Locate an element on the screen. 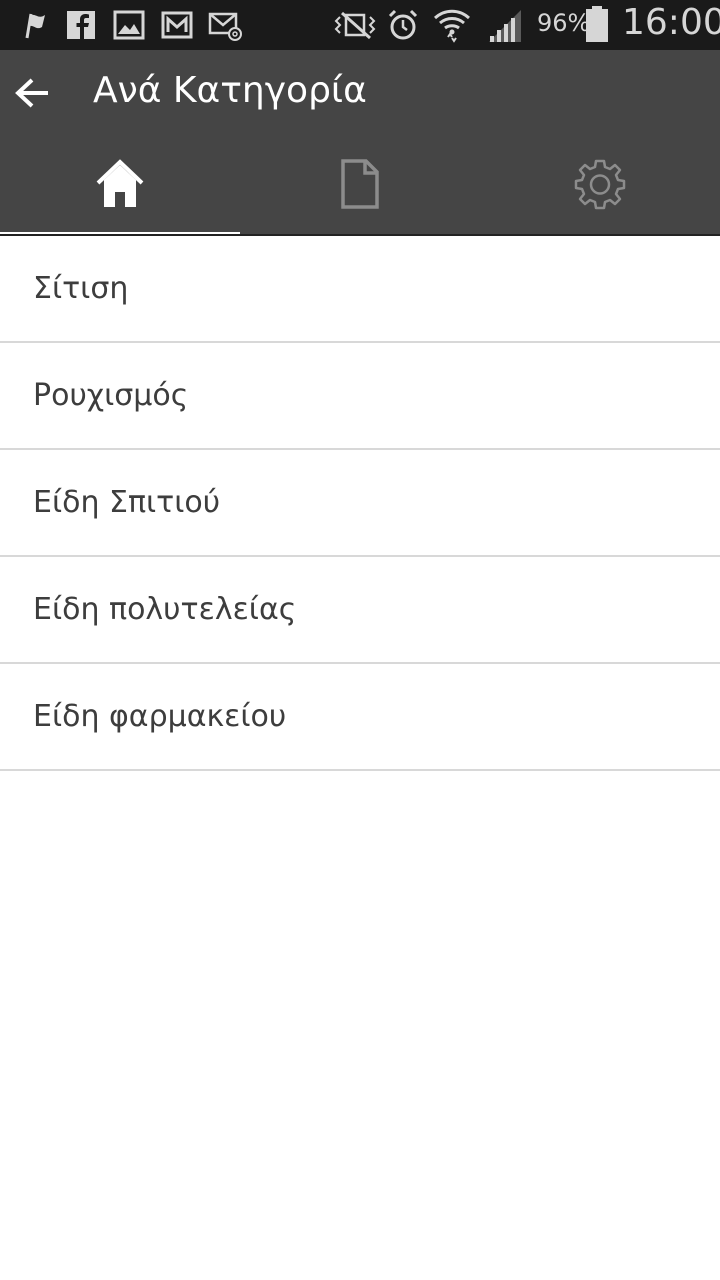  clock: 16:00 is located at coordinates (671, 22).